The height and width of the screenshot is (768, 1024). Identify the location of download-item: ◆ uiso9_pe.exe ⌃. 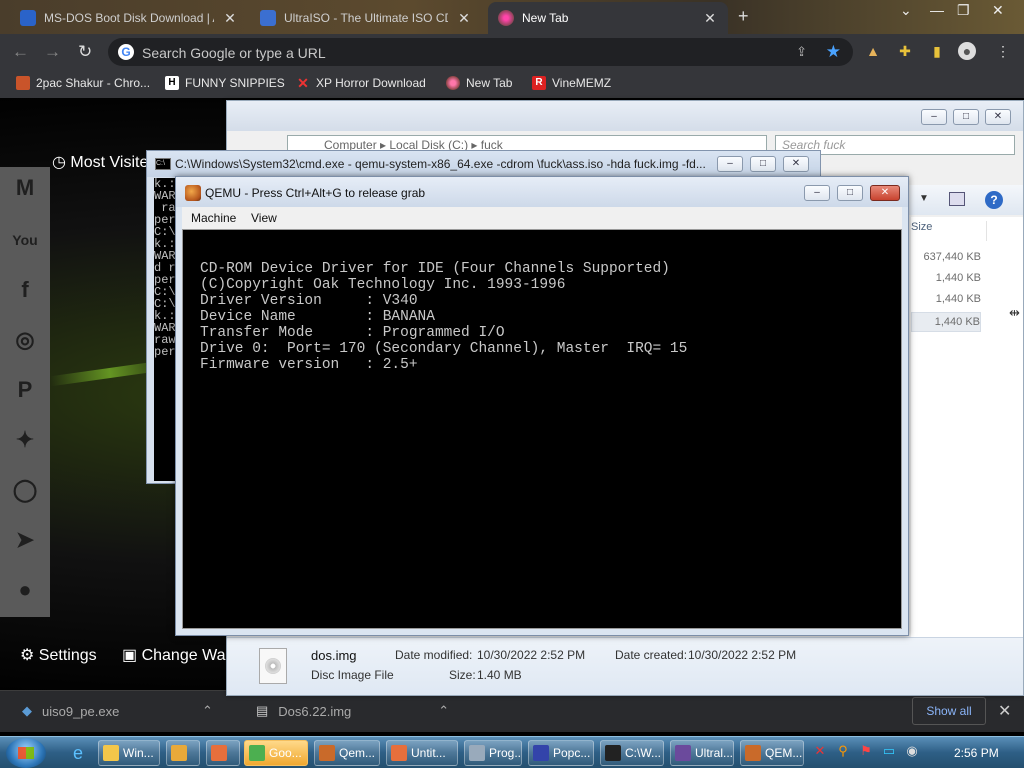
(117, 711).